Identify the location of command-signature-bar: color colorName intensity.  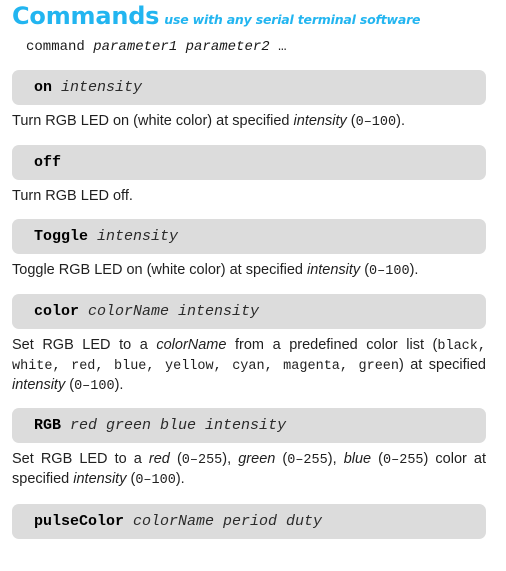
(249, 311).